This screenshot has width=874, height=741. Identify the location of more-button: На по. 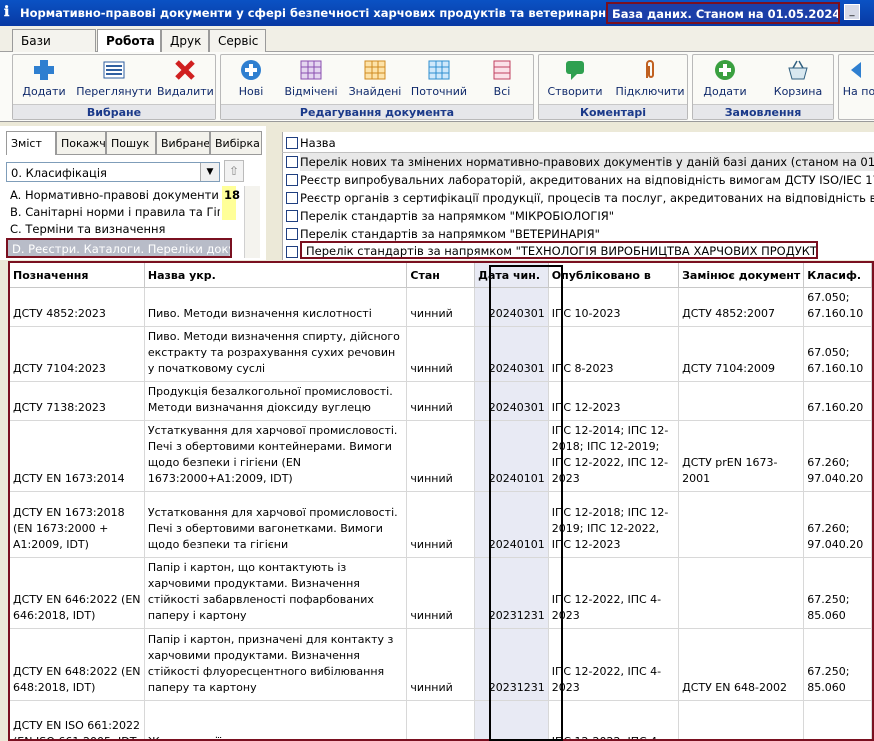
(857, 80).